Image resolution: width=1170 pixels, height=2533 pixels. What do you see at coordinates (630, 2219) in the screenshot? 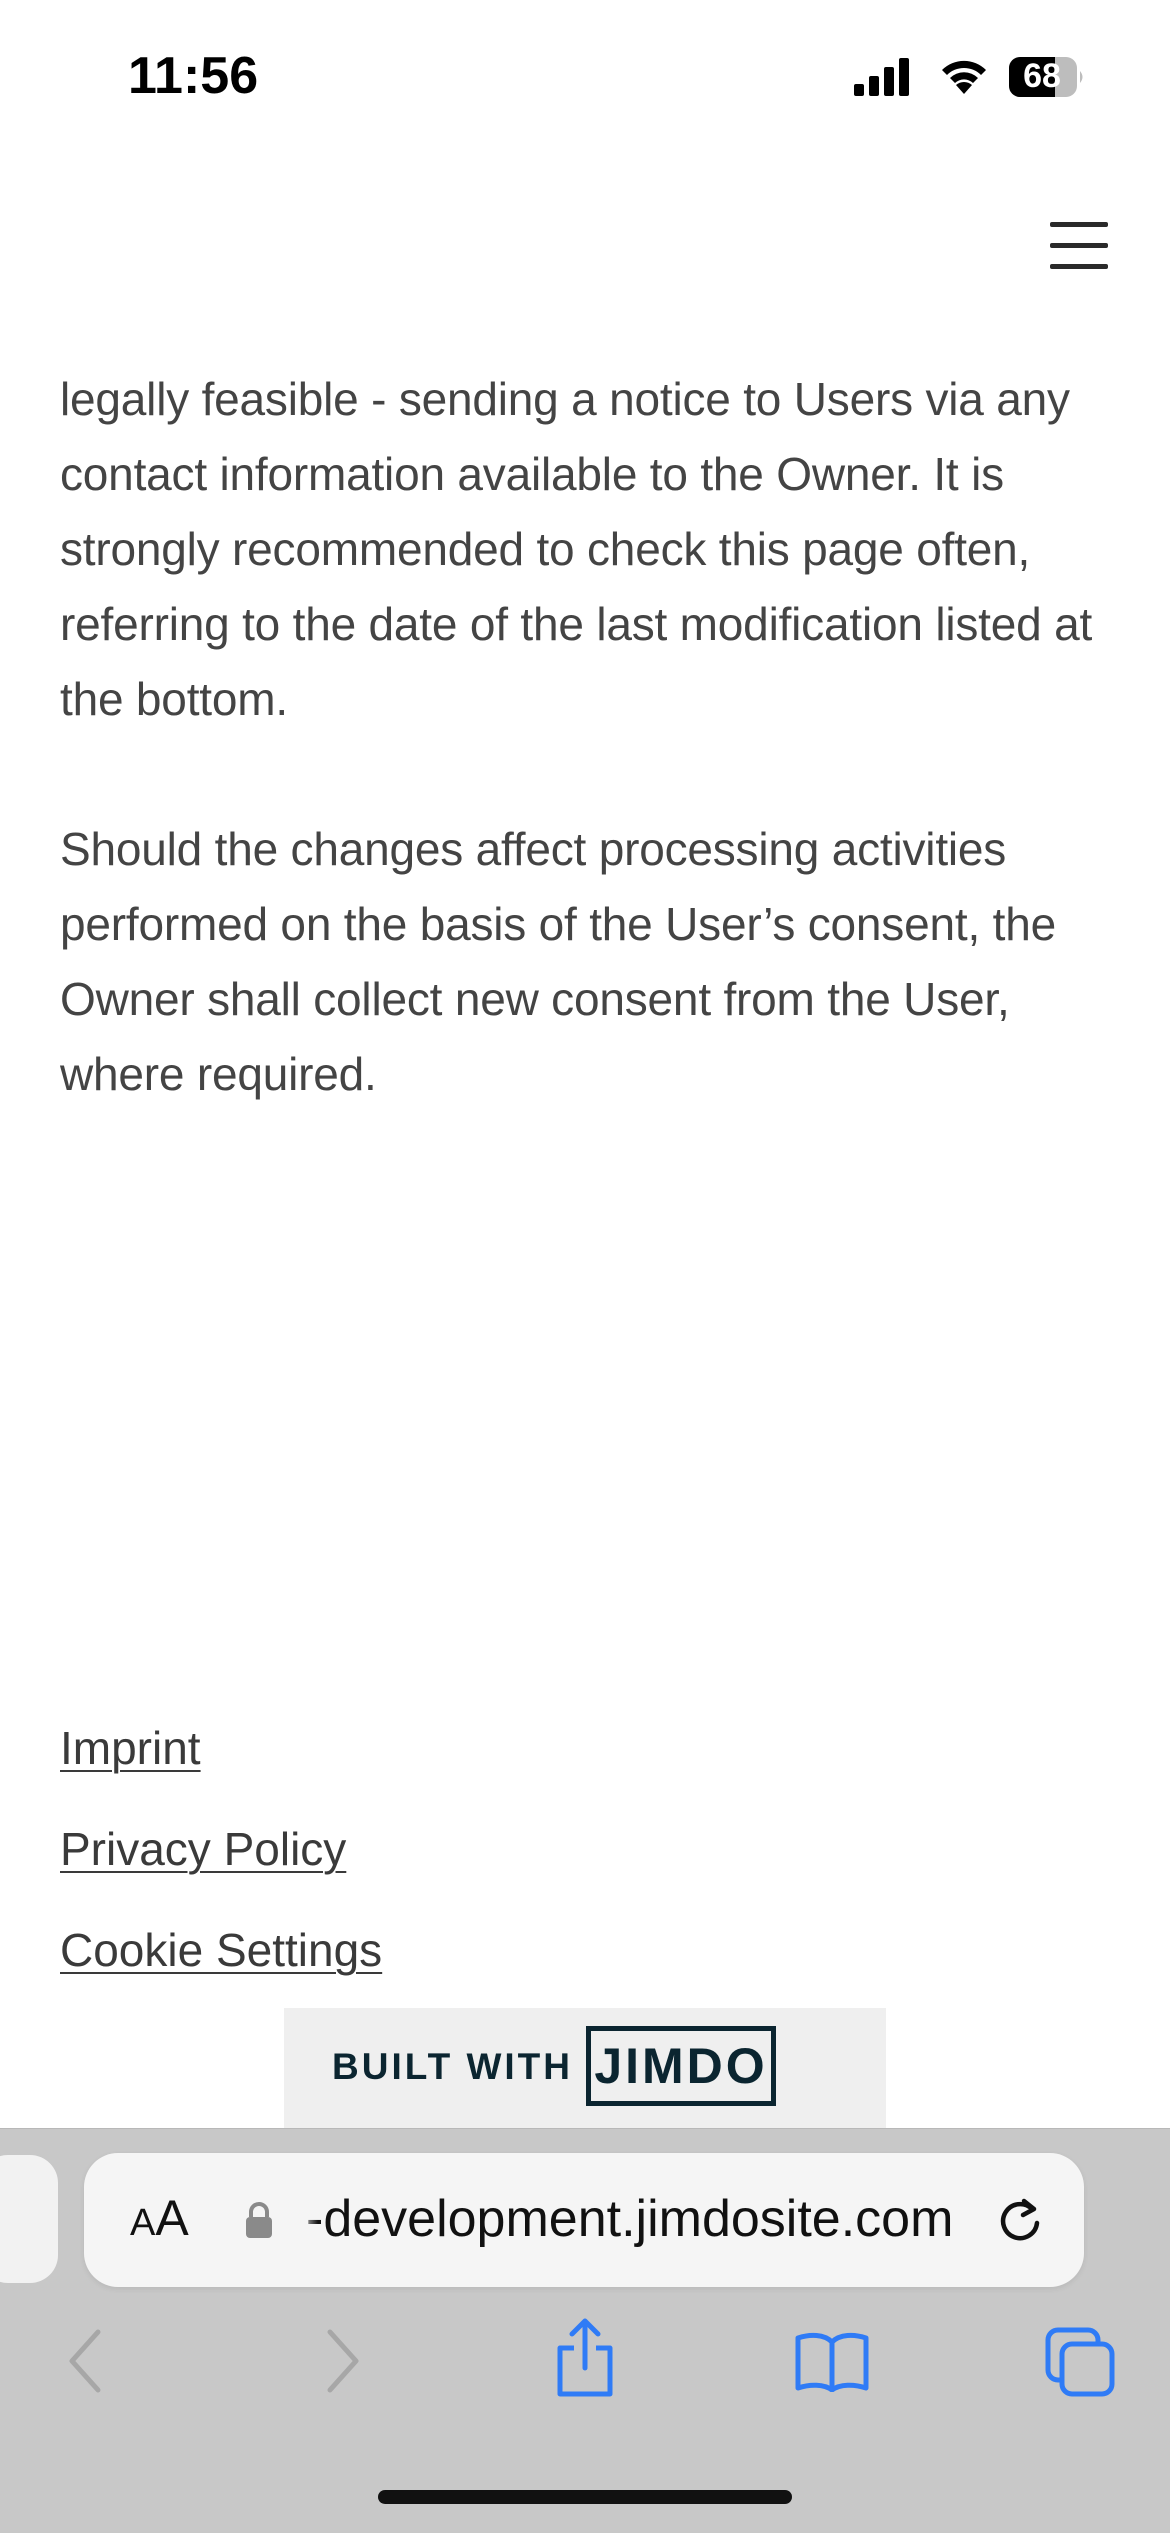
I see `url-text: -development.jimdosite.com` at bounding box center [630, 2219].